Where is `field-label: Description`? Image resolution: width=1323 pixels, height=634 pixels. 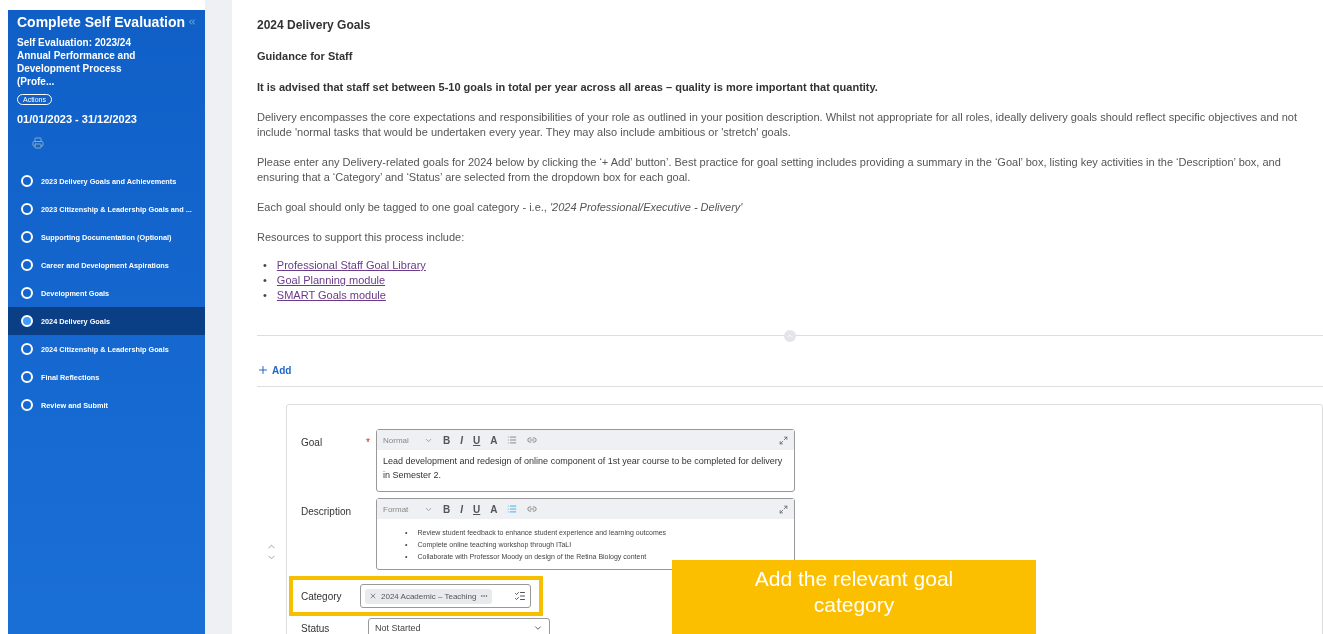
field-label: Description is located at coordinates (327, 511).